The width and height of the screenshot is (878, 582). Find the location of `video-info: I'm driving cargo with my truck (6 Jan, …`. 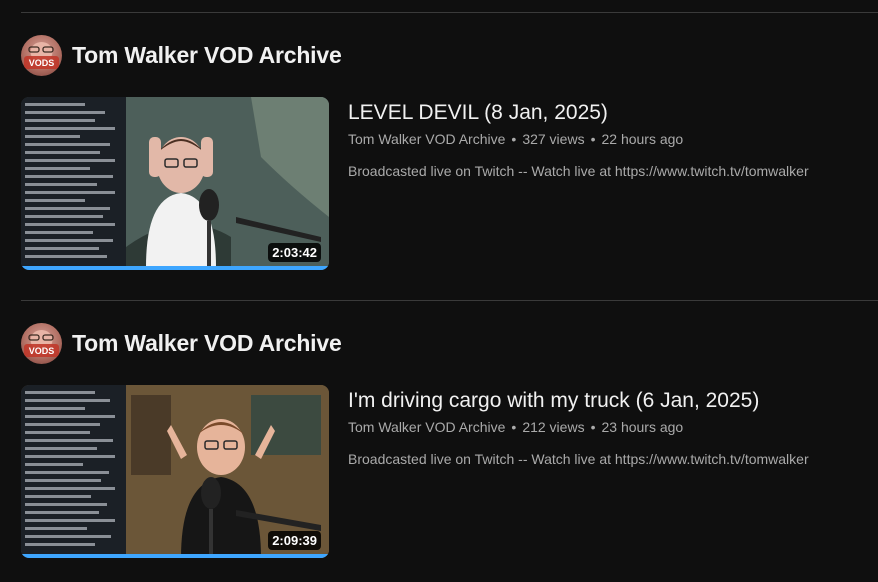

video-info: I'm driving cargo with my truck (6 Jan, … is located at coordinates (613, 426).